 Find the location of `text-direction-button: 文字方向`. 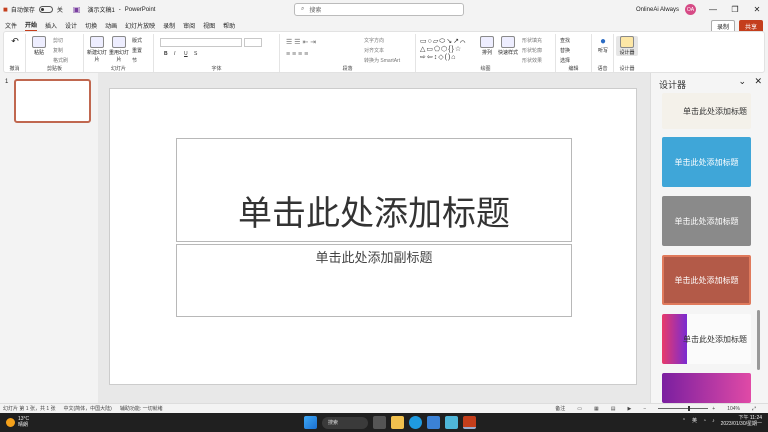

text-direction-button: 文字方向 is located at coordinates (374, 40).